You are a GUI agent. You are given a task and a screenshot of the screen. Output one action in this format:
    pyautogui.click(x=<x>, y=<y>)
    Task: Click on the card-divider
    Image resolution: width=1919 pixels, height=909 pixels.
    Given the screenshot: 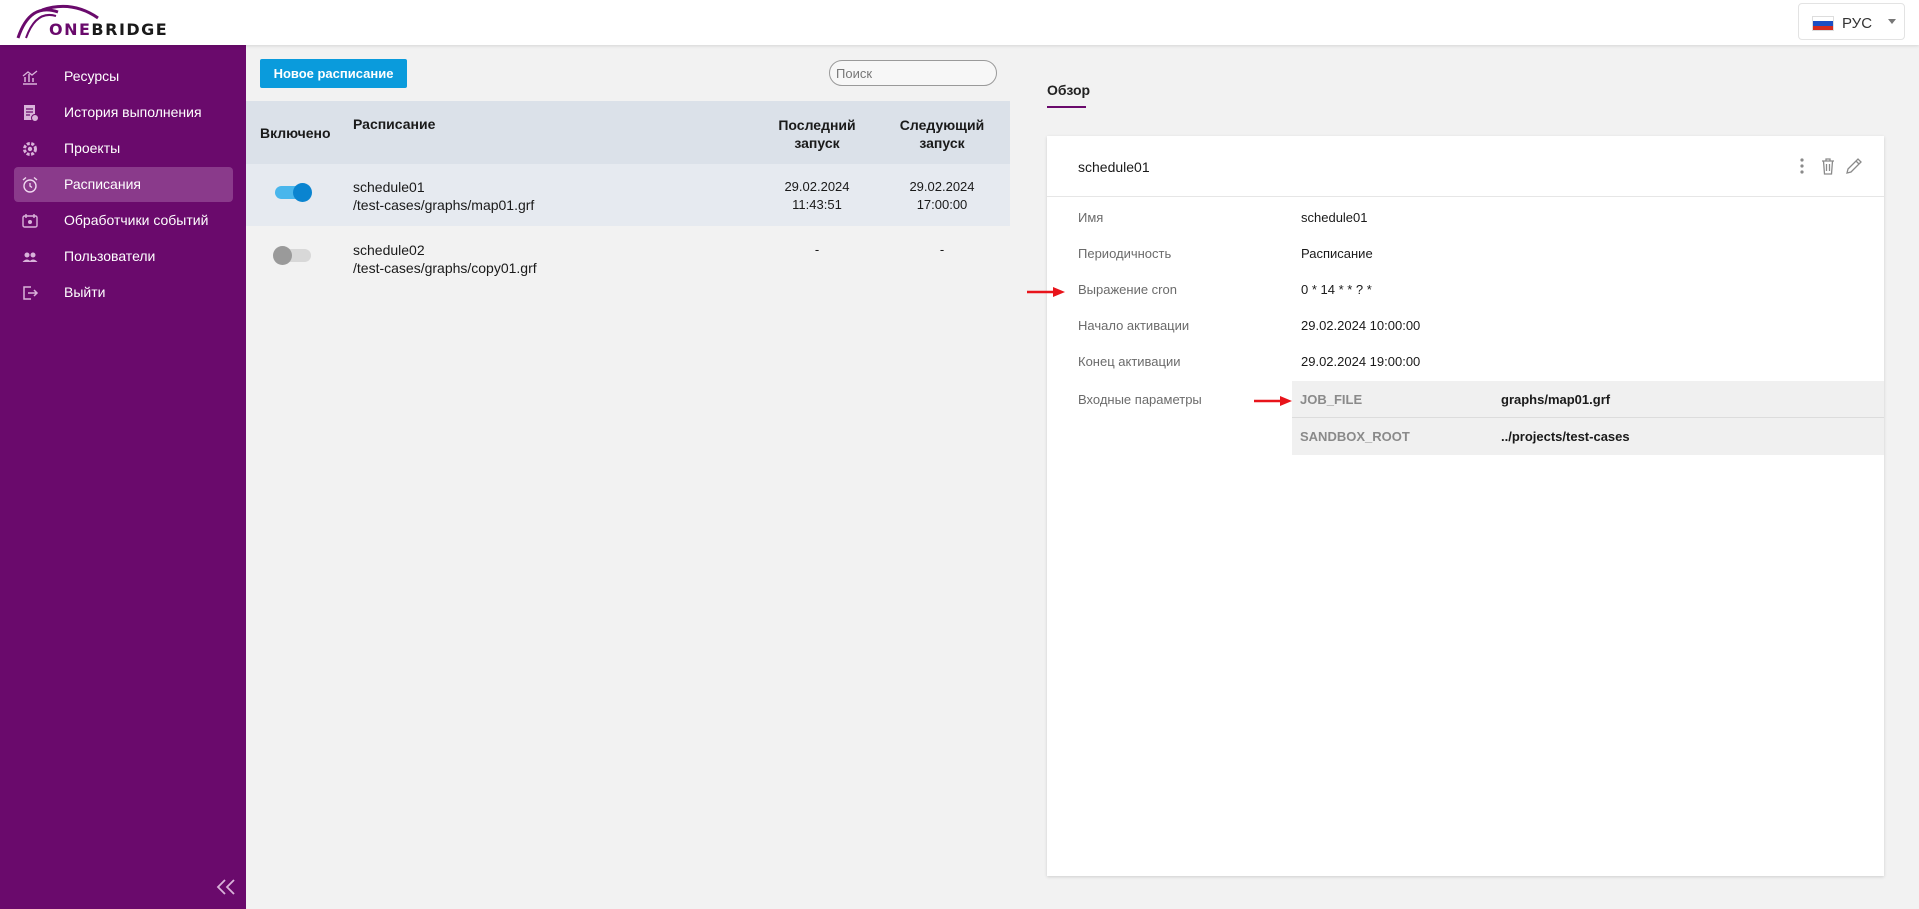 What is the action you would take?
    pyautogui.click(x=1465, y=196)
    